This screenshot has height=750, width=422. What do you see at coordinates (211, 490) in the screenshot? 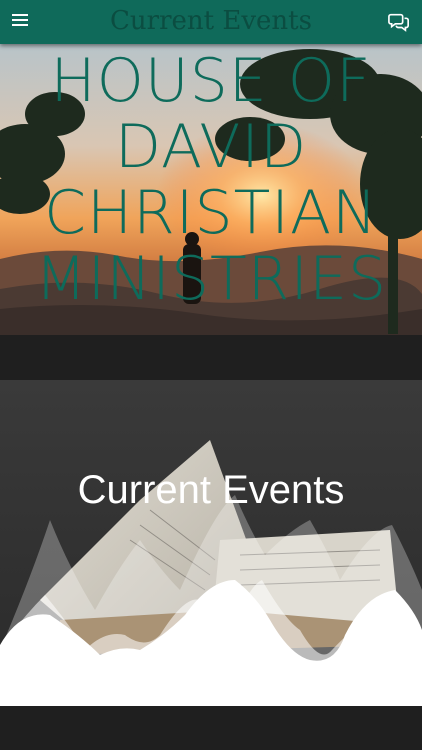
I see `section-title: Current Events` at bounding box center [211, 490].